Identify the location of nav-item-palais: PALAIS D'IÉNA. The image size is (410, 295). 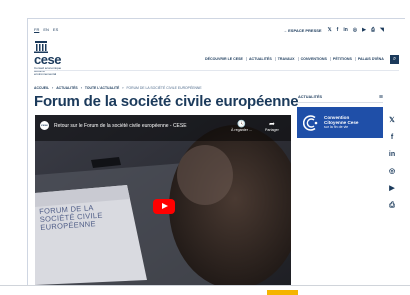
(370, 59).